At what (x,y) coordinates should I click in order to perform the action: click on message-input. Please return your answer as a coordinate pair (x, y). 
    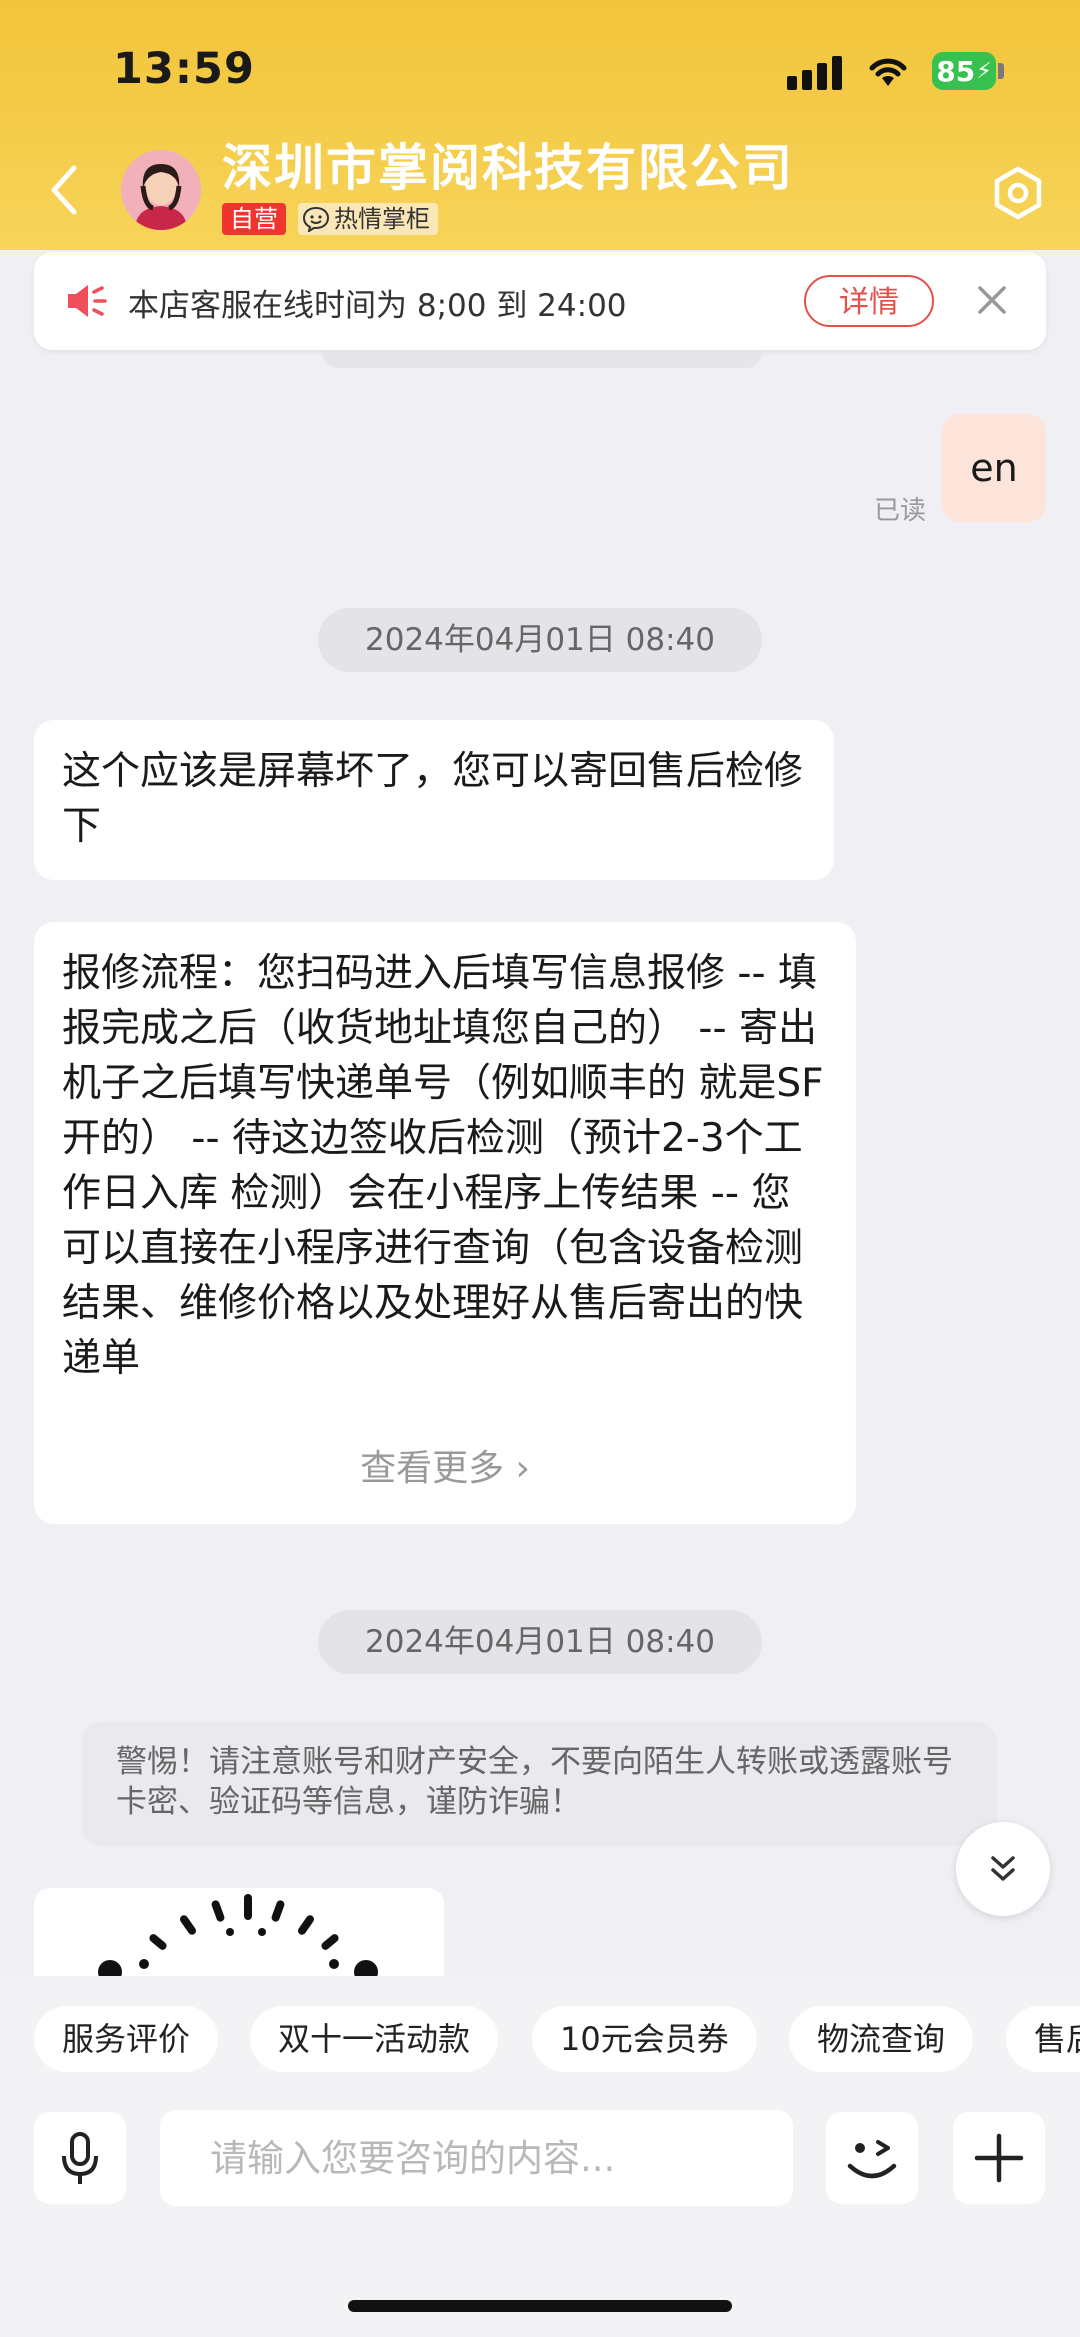
    Looking at the image, I should click on (476, 2158).